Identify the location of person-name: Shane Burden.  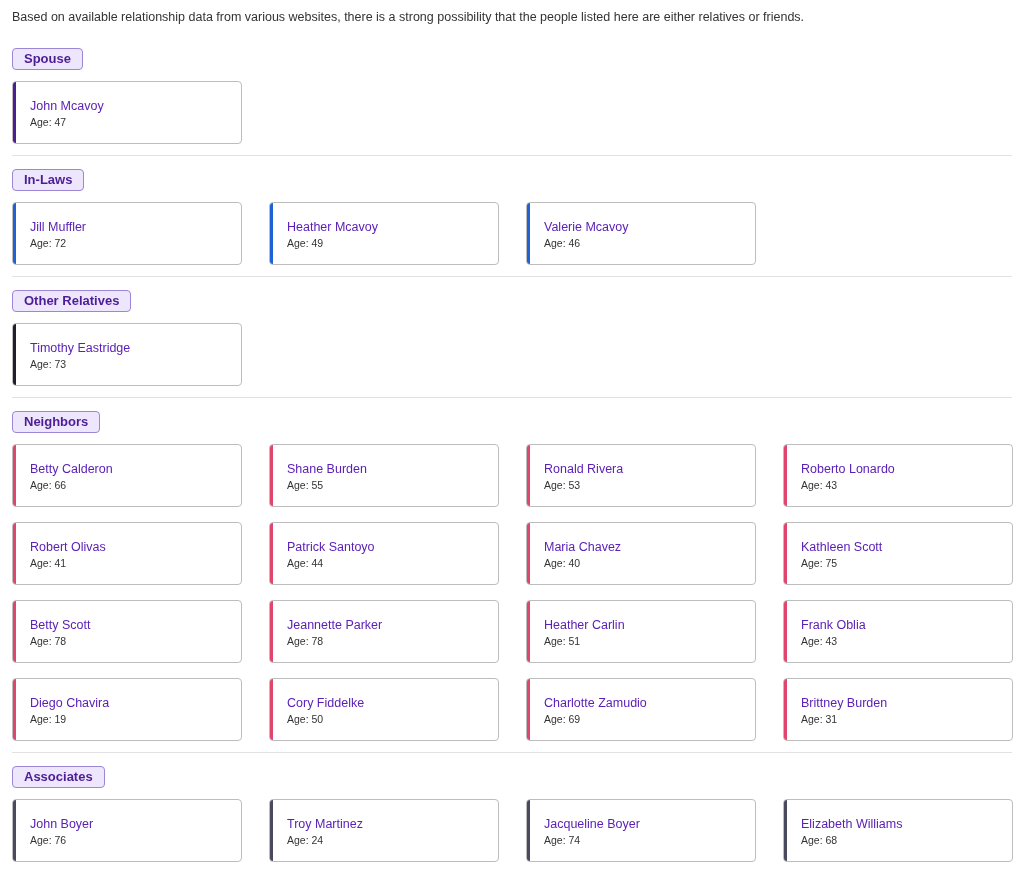
(327, 469).